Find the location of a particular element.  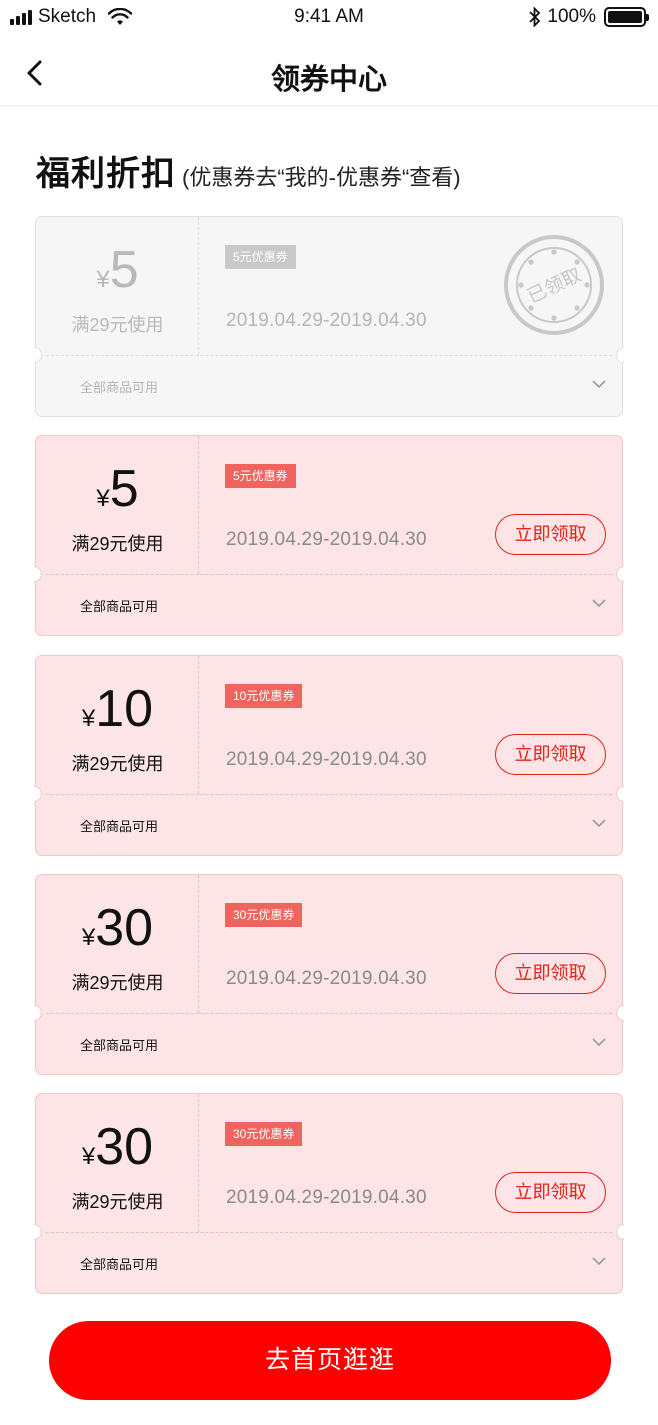

status-bar: Sketch 9:41 AM 100% is located at coordinates (329, 17).